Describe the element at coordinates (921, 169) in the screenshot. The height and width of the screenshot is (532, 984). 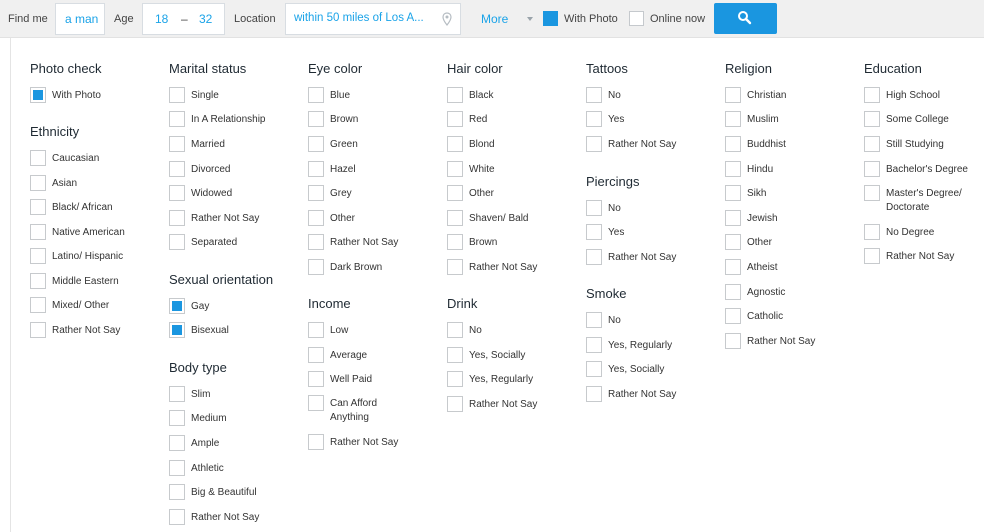
I see `option-education: Bachelor's Degree` at that location.